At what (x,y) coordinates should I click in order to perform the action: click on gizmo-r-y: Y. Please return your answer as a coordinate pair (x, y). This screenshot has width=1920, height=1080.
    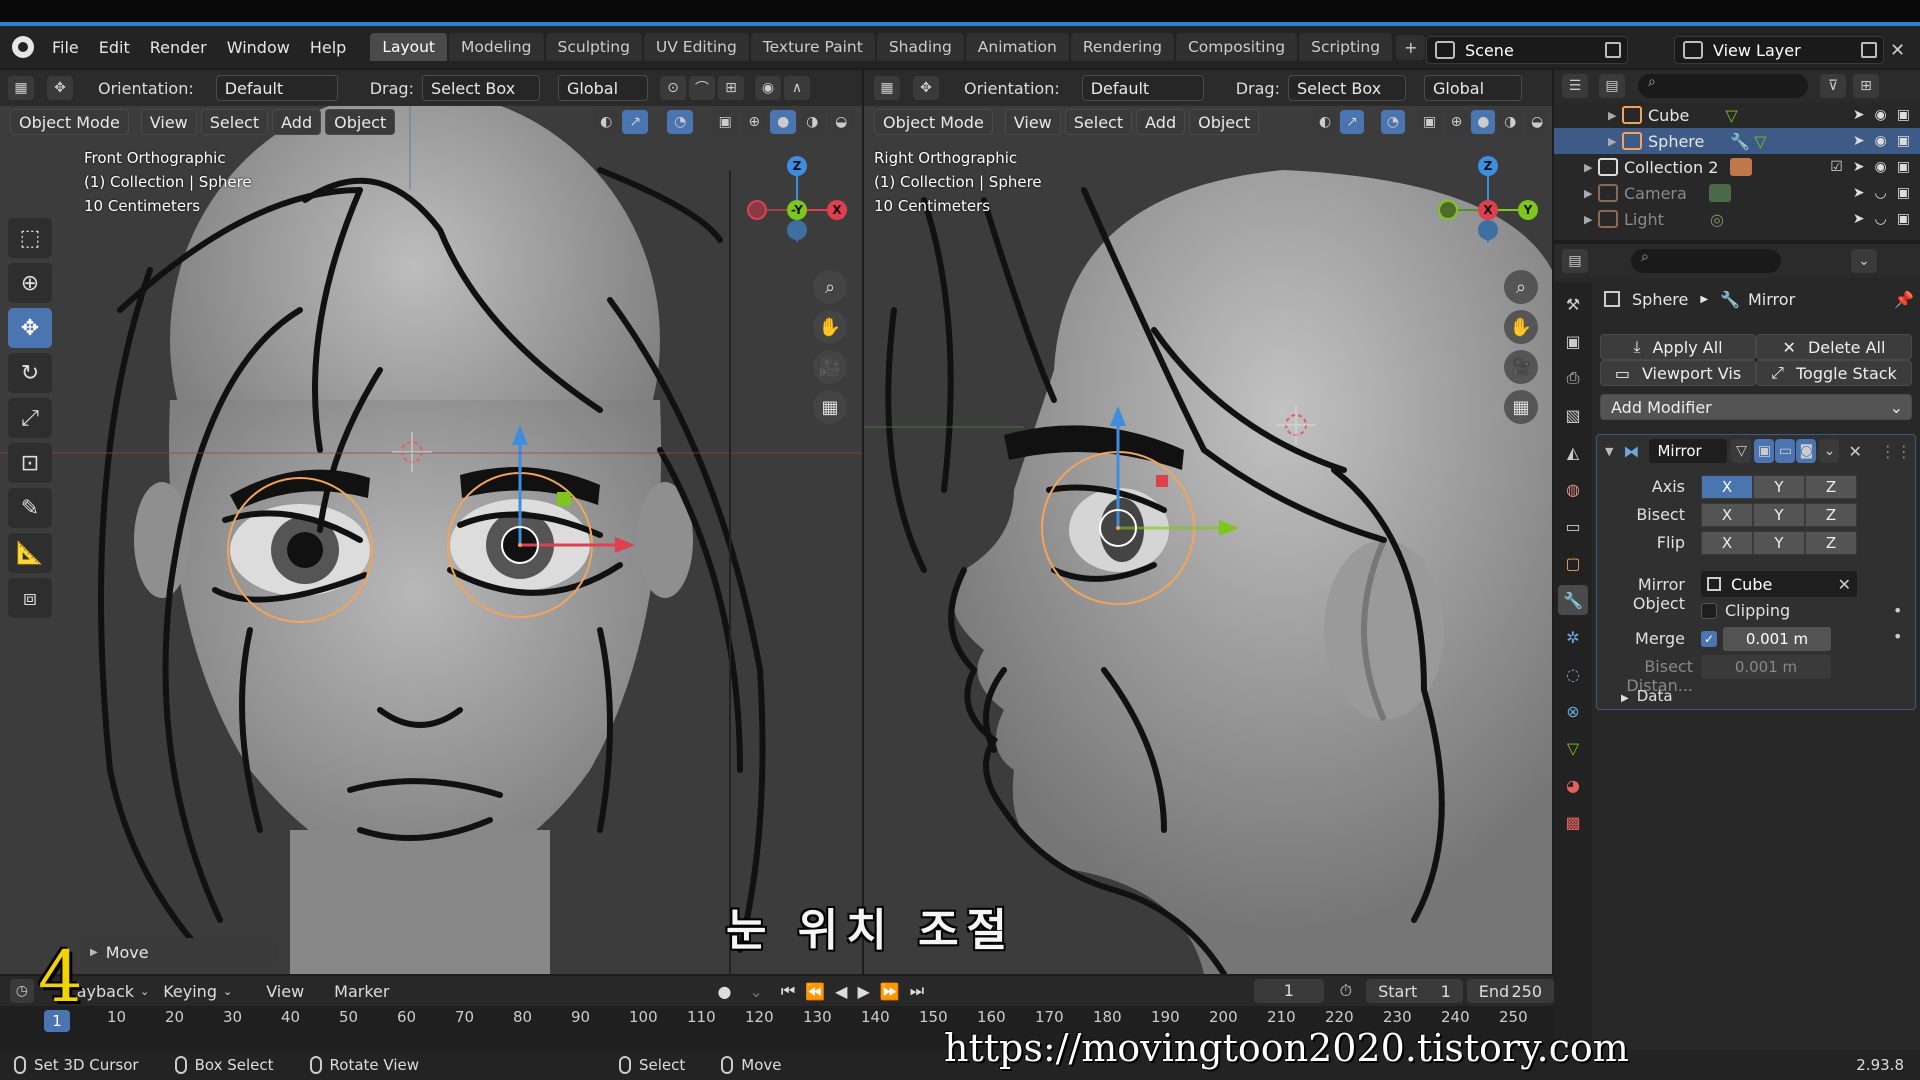
    Looking at the image, I should click on (1528, 210).